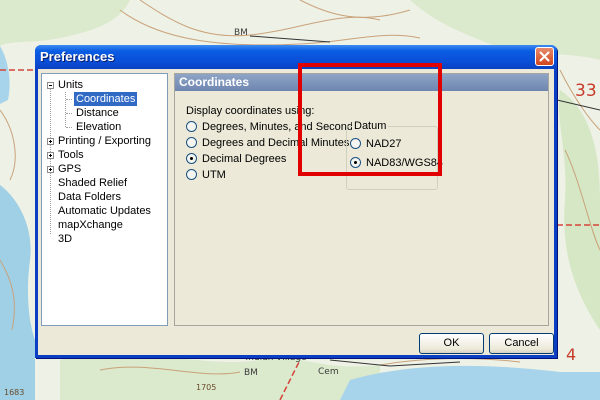 This screenshot has width=600, height=400. Describe the element at coordinates (104, 141) in the screenshot. I see `tree-item-printing-exporting: Printing / Exporting` at that location.